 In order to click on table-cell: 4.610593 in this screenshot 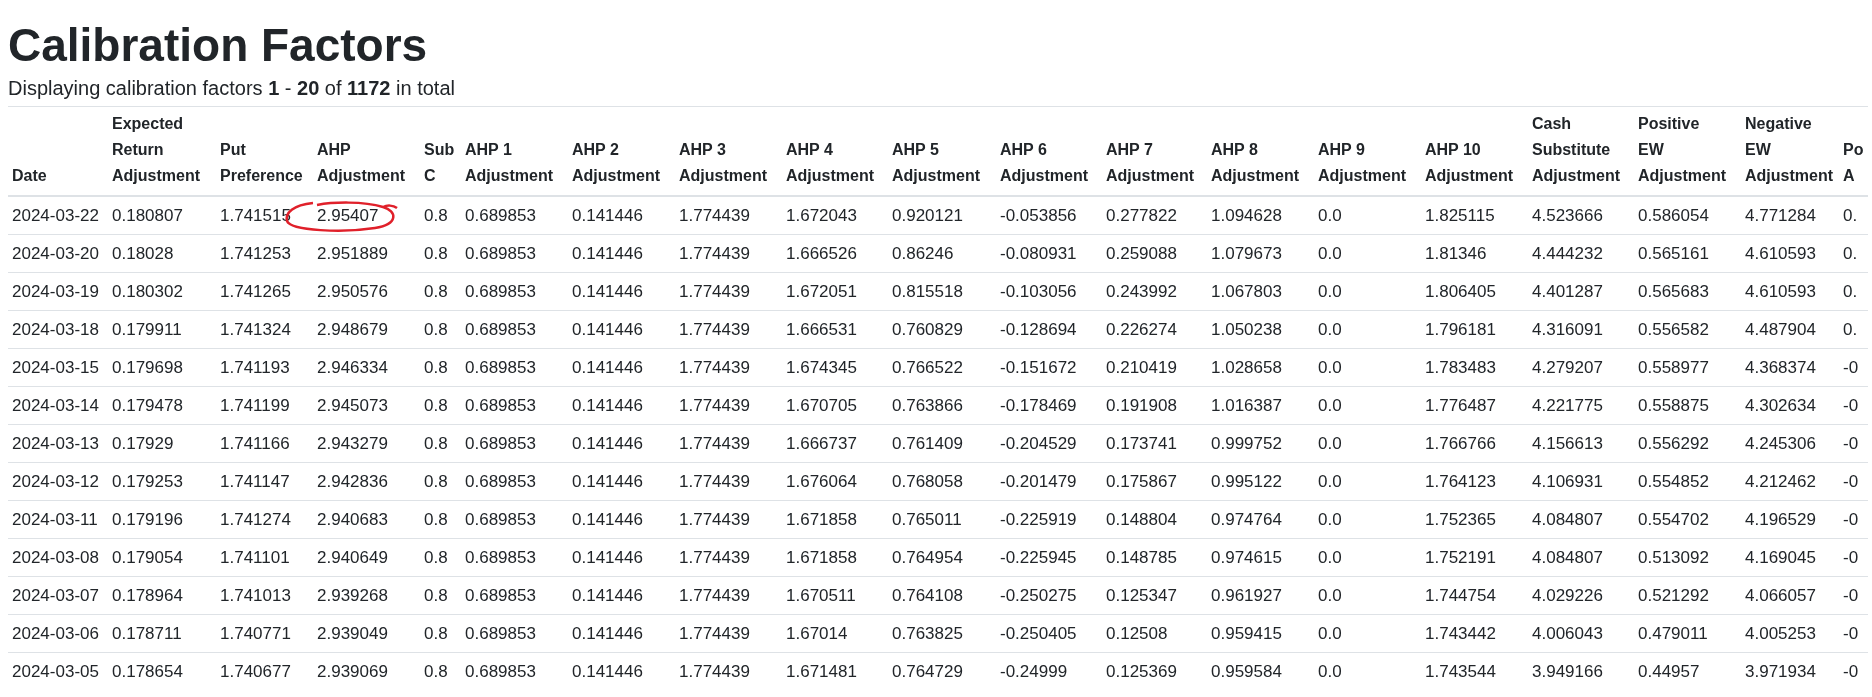, I will do `click(1780, 291)`.